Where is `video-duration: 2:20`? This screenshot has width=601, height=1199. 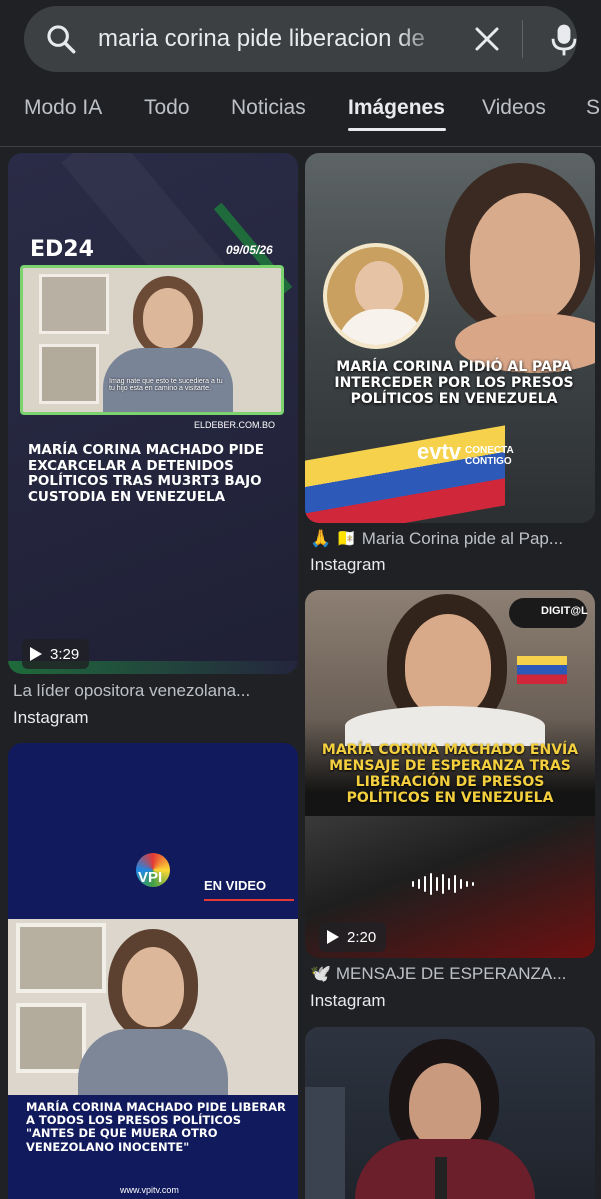
video-duration: 2:20 is located at coordinates (353, 937).